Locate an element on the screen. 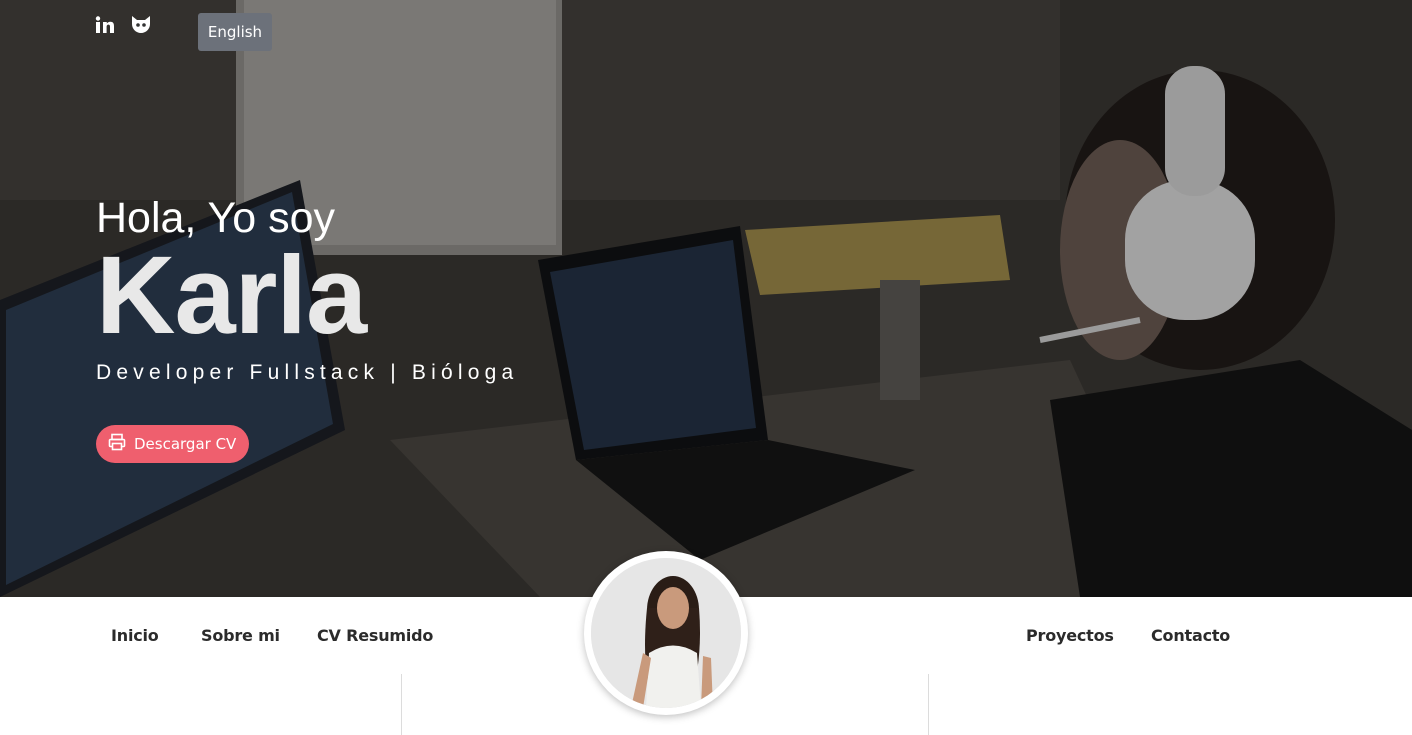 The image size is (1412, 735). nav-item-contacto: Contacto is located at coordinates (1190, 635).